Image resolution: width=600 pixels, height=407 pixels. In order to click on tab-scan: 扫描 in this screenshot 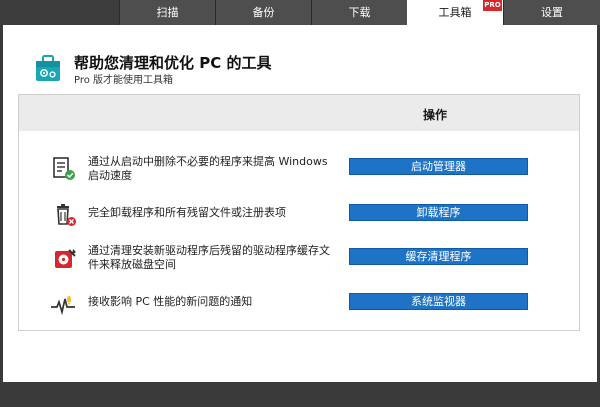, I will do `click(167, 12)`.